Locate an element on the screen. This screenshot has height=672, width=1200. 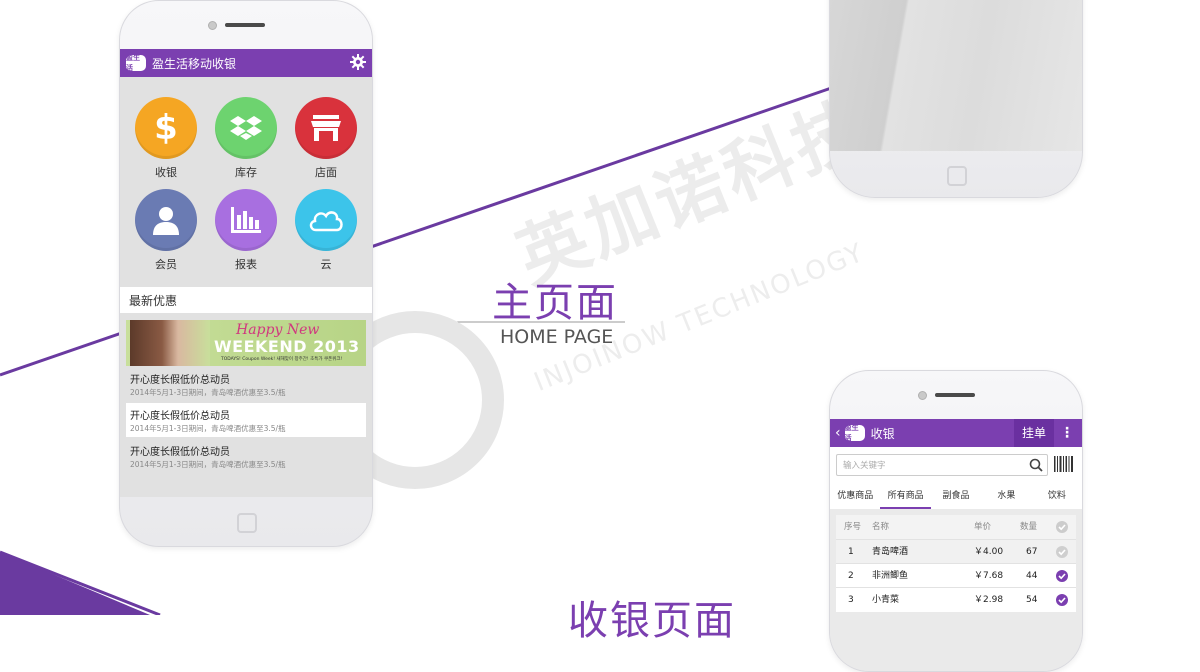
promo-section-title: 最新优惠 is located at coordinates (246, 300).